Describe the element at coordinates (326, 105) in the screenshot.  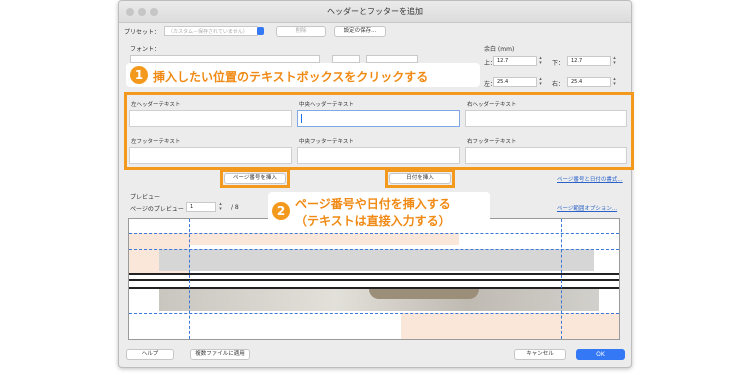
I see `center-header-label: 中央ヘッダーテキスト` at that location.